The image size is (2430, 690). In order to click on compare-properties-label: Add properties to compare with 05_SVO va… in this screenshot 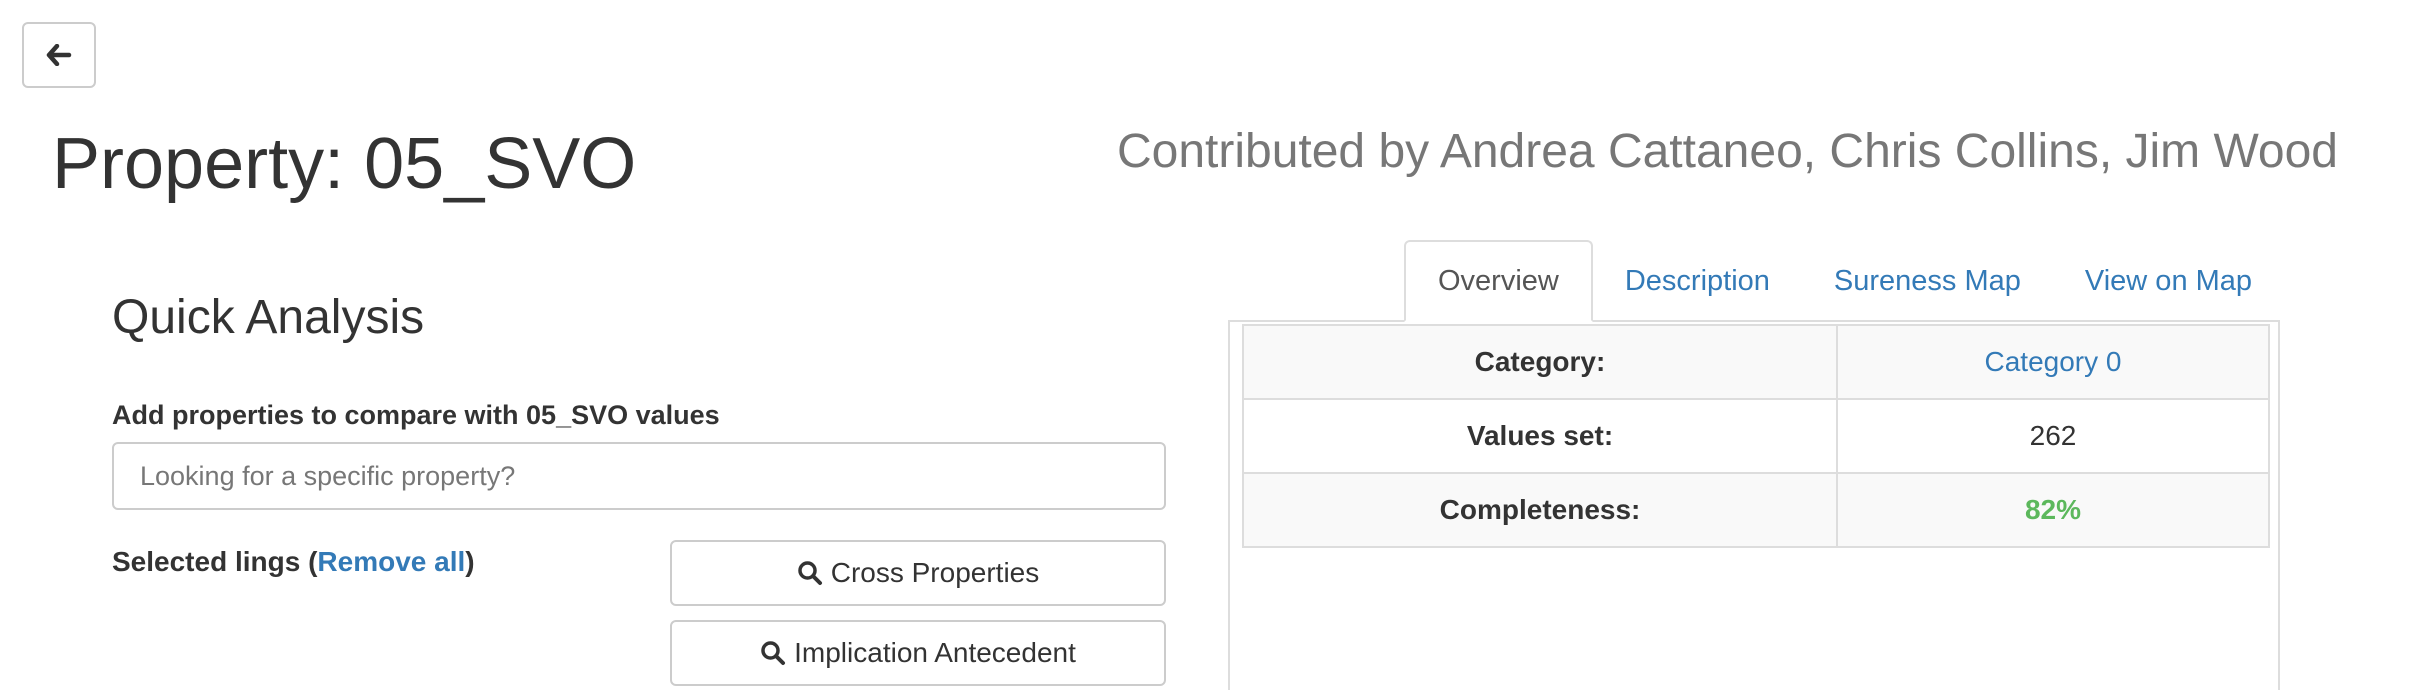, I will do `click(416, 415)`.